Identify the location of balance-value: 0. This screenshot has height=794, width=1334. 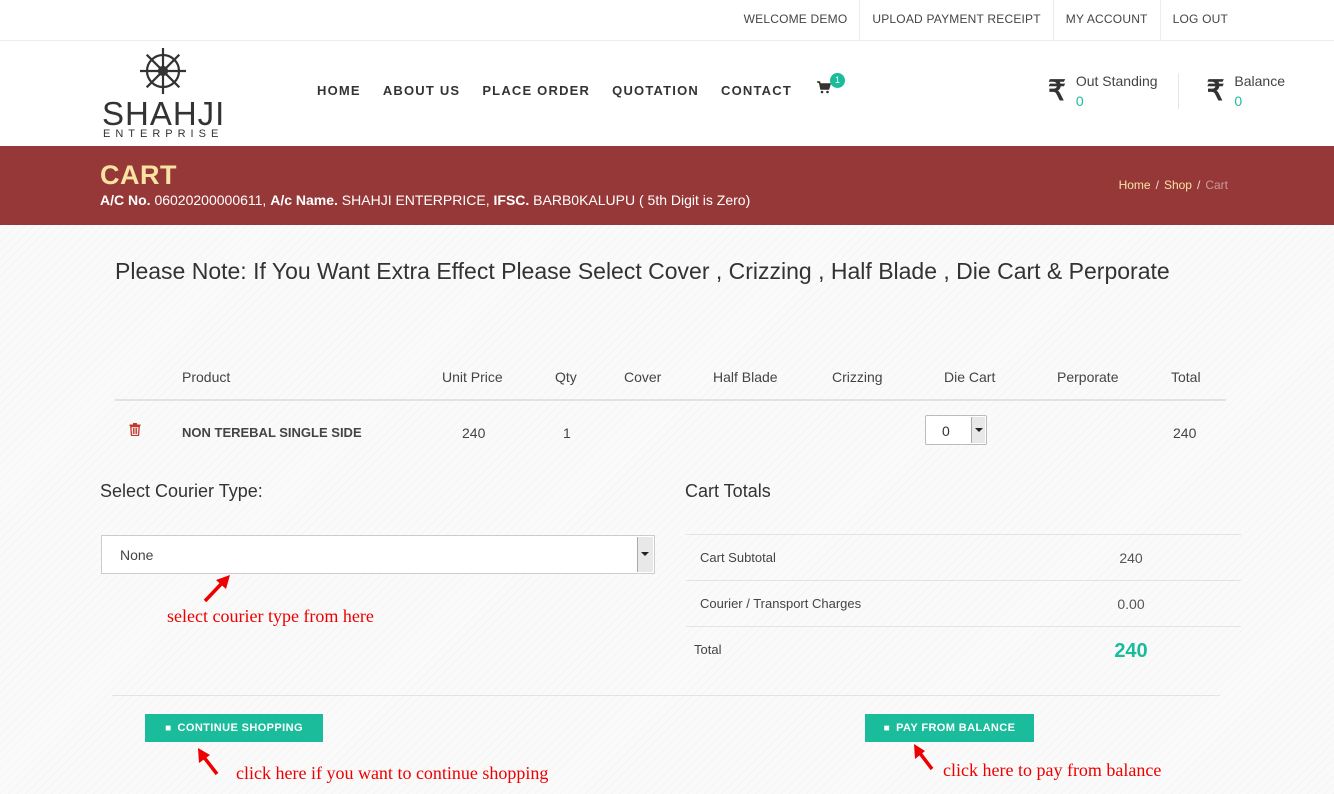
(1238, 101).